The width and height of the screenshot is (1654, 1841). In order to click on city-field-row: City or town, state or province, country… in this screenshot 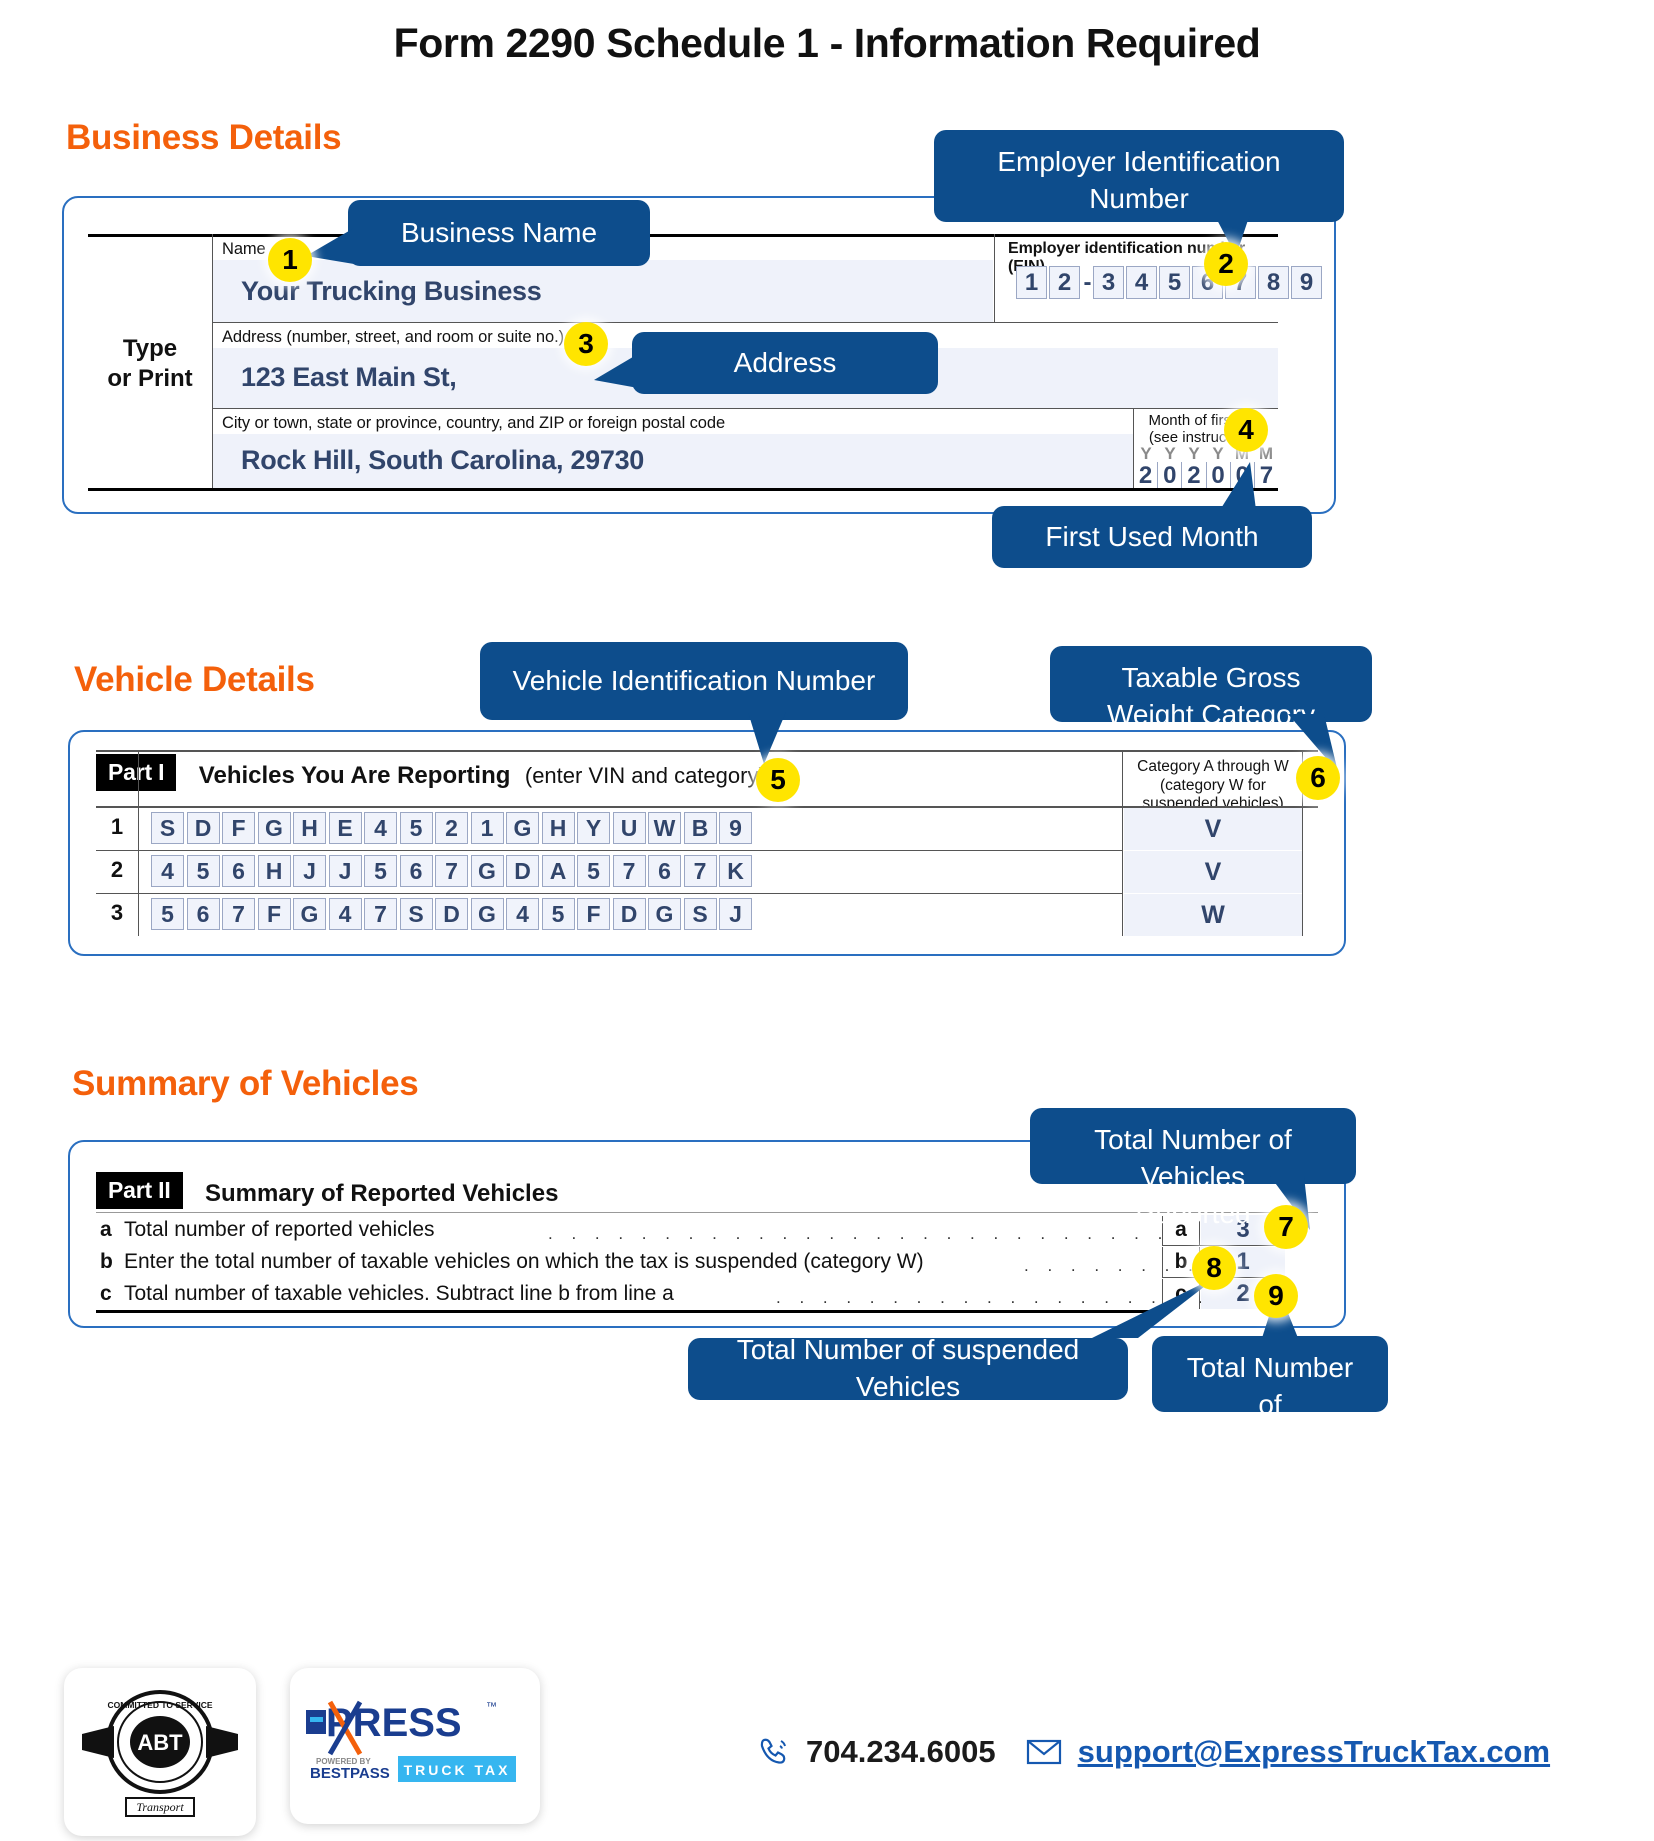, I will do `click(673, 449)`.